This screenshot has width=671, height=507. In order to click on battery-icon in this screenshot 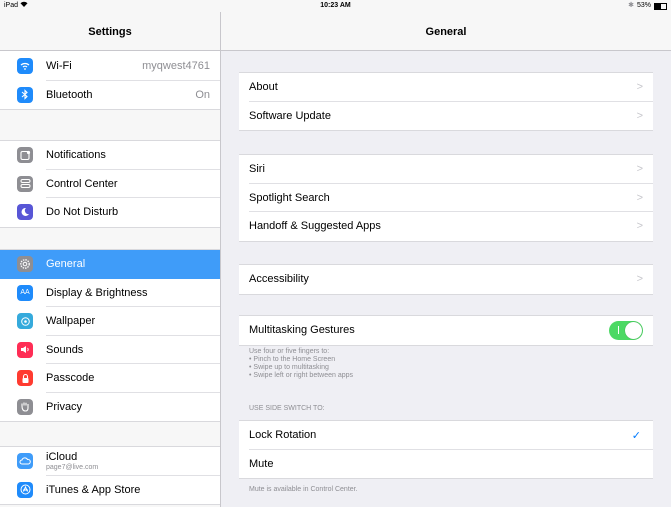, I will do `click(660, 6)`.